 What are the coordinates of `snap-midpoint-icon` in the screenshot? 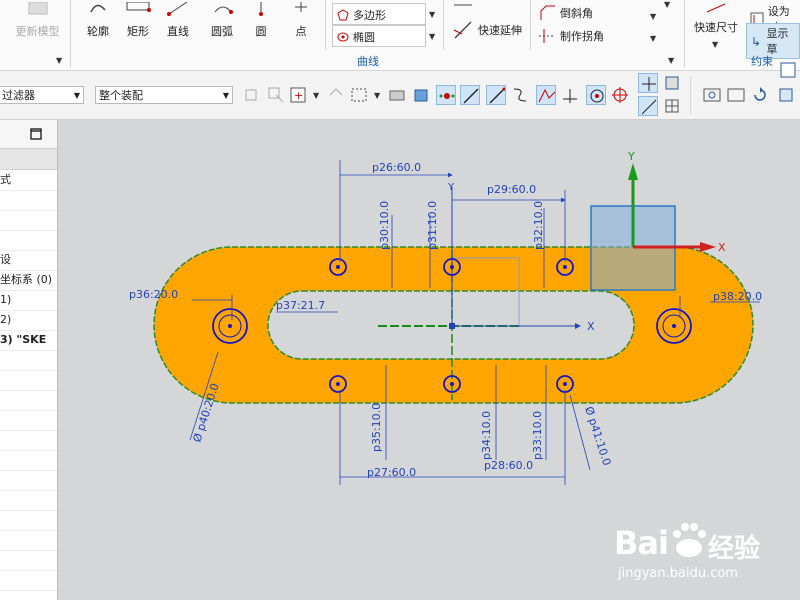 It's located at (546, 95).